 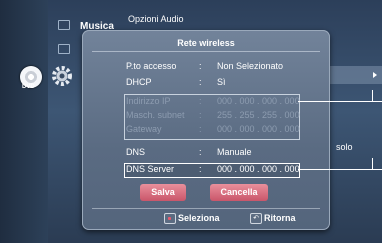 I want to click on footer-divider, so click(x=206, y=208).